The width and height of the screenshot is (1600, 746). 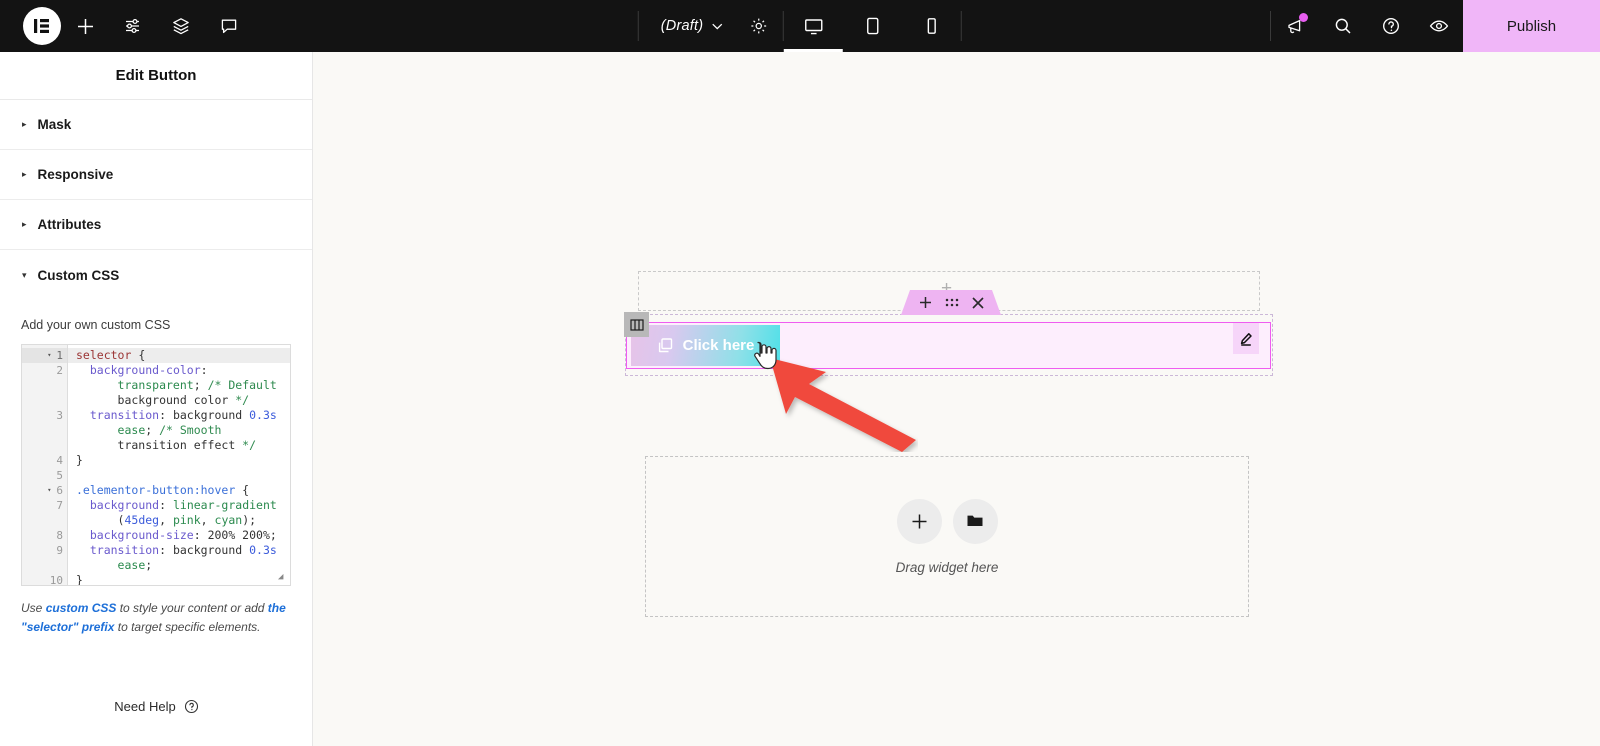 I want to click on page-settings-gear-icon, so click(x=764, y=26).